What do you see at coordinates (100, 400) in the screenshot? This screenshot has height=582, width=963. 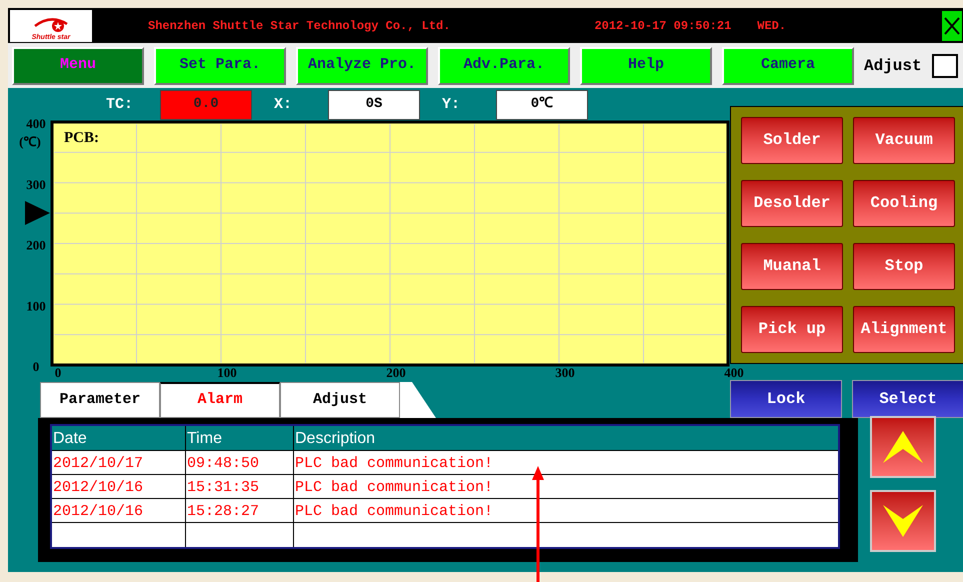 I see `tab: Parameter` at bounding box center [100, 400].